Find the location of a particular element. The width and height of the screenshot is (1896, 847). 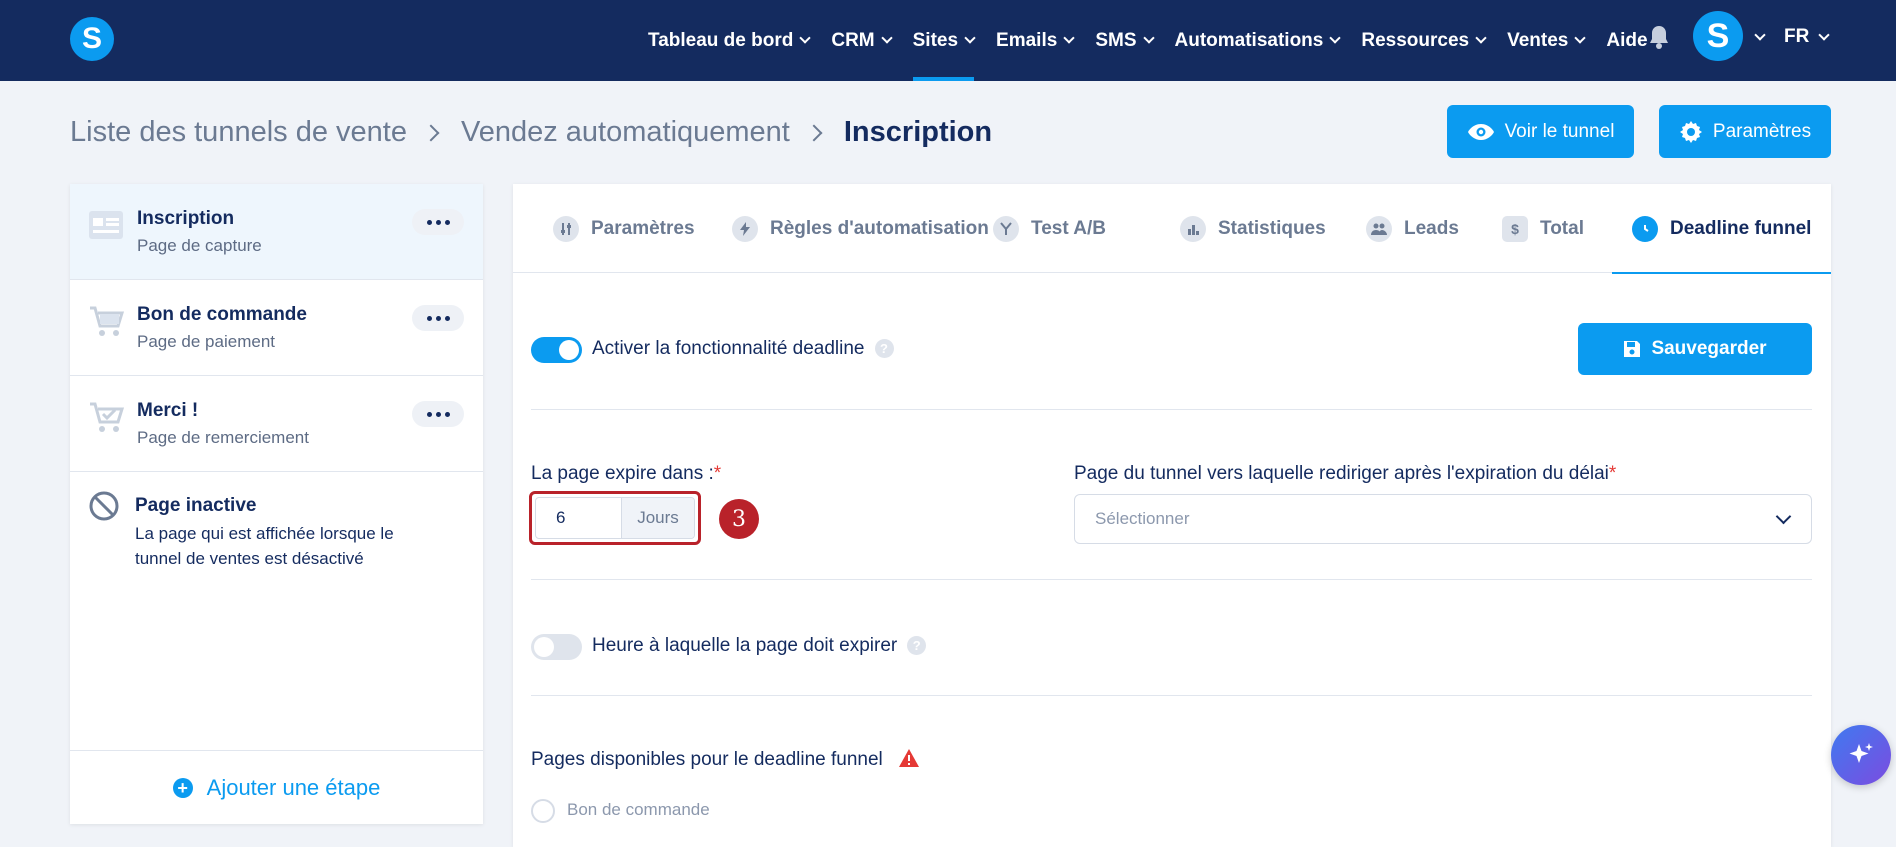

nav-item-help: Aide is located at coordinates (1626, 40).